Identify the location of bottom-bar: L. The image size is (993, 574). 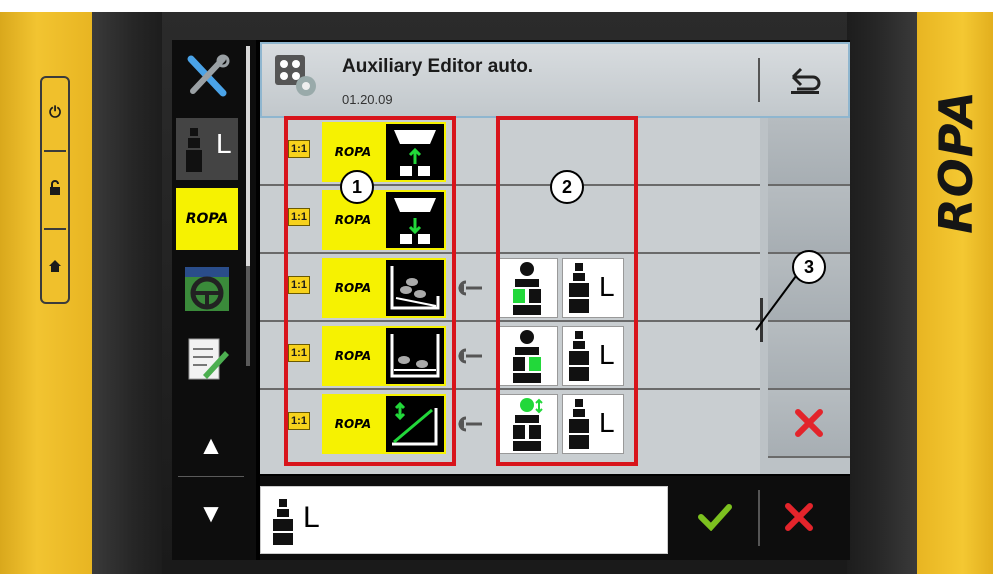
(555, 518).